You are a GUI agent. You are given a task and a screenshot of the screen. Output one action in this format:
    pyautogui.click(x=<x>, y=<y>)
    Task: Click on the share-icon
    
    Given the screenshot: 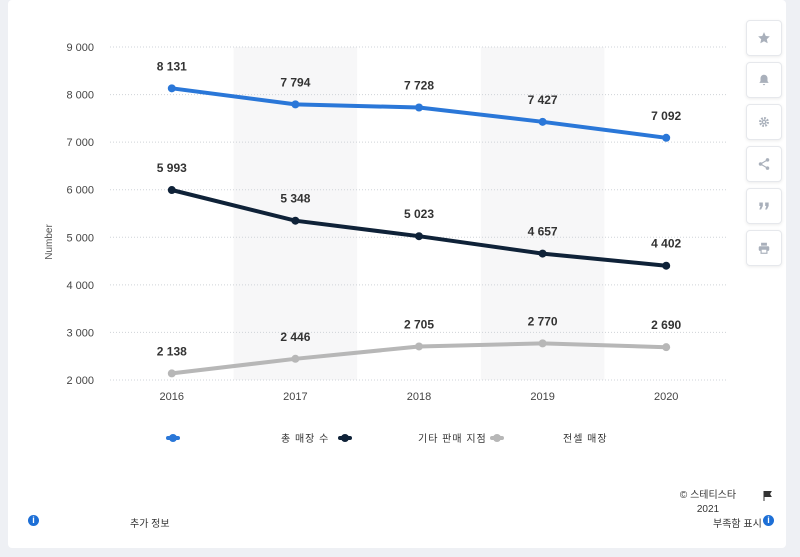 What is the action you would take?
    pyautogui.click(x=764, y=164)
    